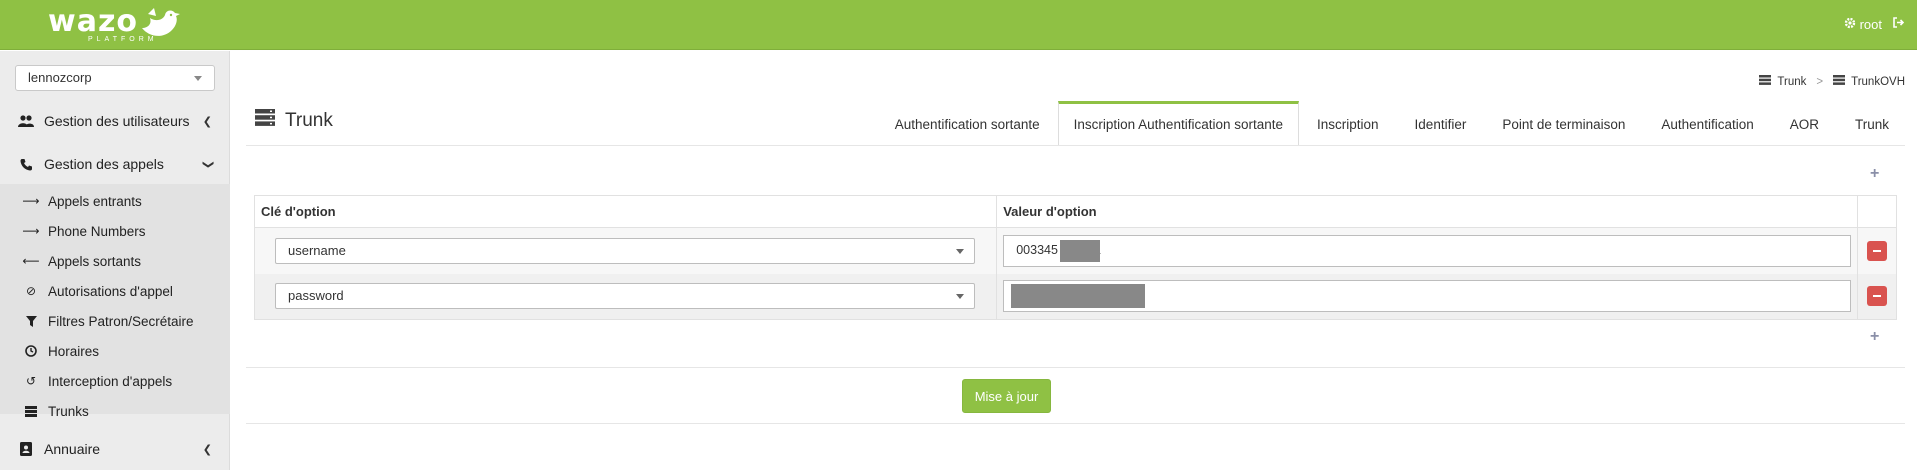 Image resolution: width=1917 pixels, height=470 pixels. Describe the element at coordinates (95, 261) in the screenshot. I see `sidebar-item-label: Appels sortants` at that location.